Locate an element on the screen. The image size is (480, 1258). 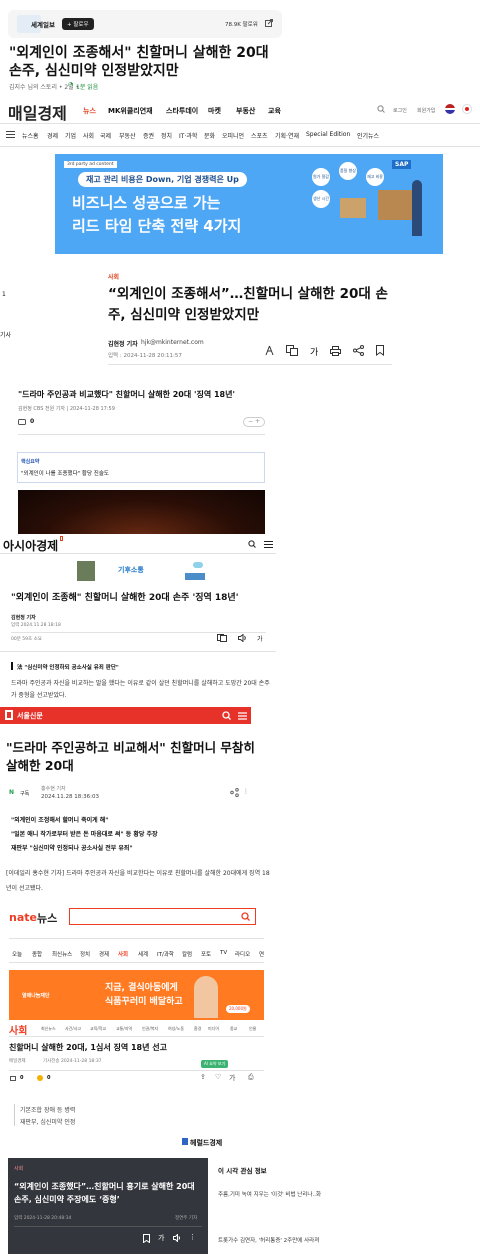
cat-sports: 스포츠 is located at coordinates (259, 135).